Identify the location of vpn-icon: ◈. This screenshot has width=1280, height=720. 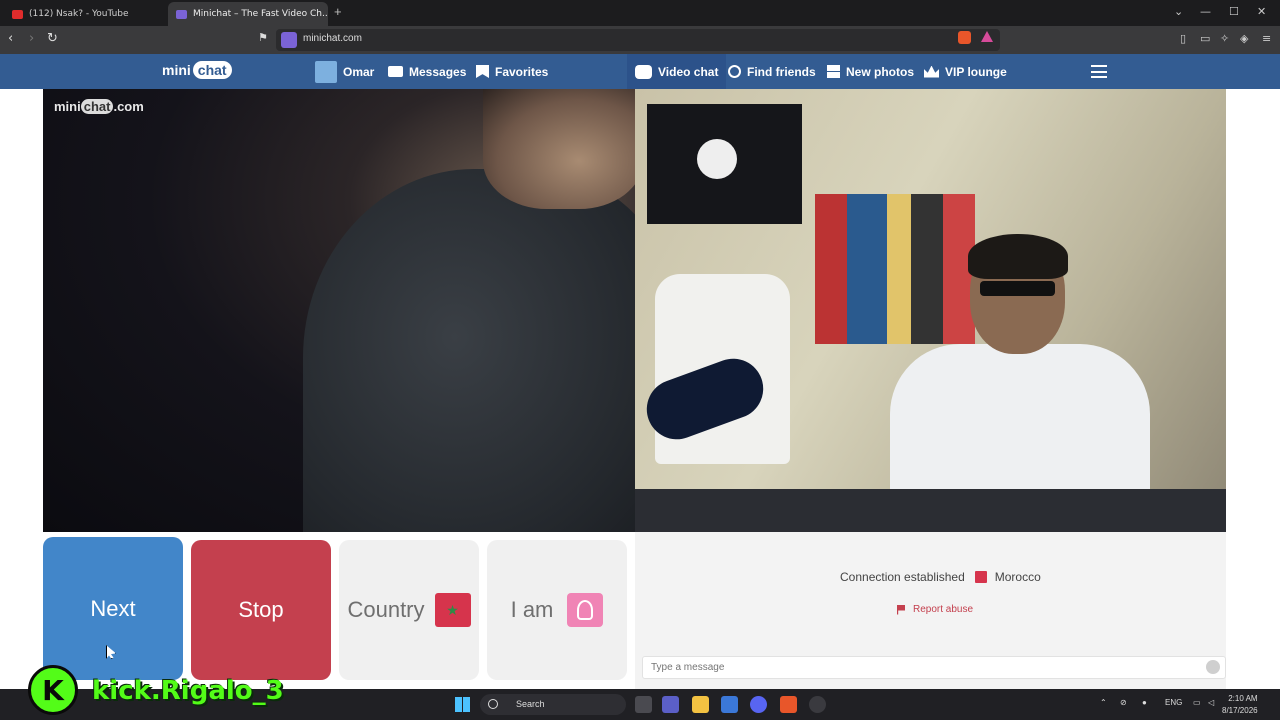
(1244, 38).